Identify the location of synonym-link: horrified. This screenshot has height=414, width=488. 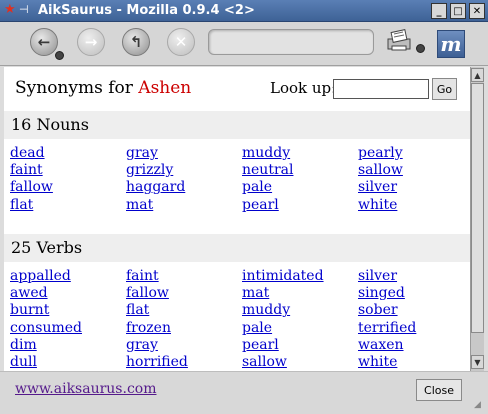
(184, 362).